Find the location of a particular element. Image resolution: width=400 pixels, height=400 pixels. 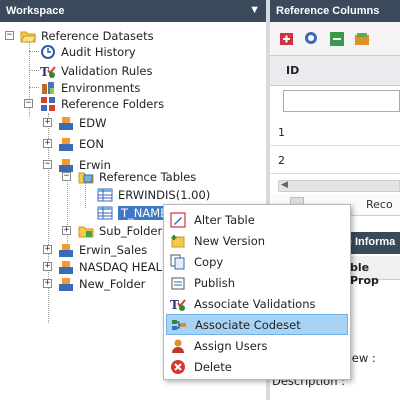

tree-label: EDW is located at coordinates (93, 122).